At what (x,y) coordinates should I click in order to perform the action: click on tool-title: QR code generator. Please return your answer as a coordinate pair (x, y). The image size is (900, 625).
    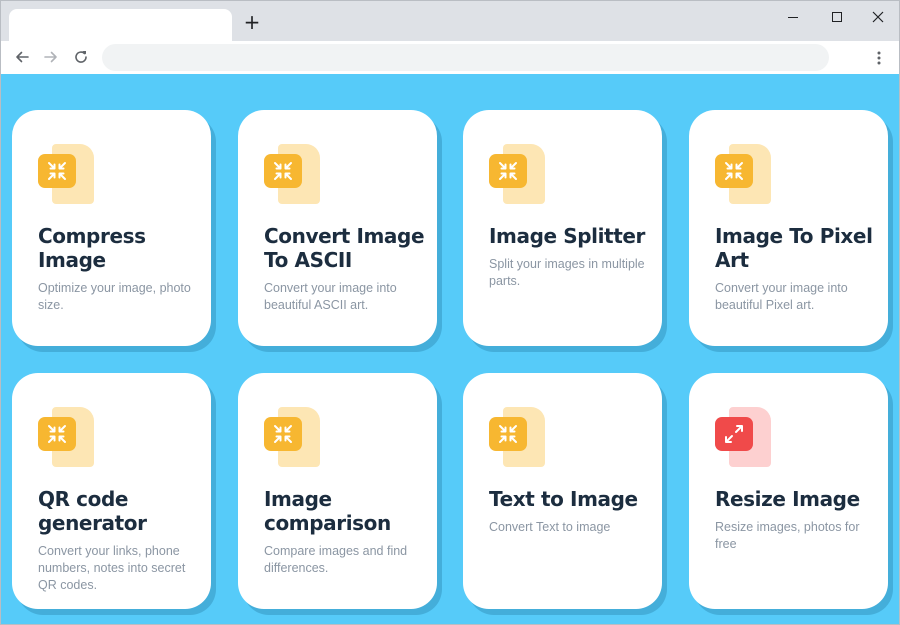
    Looking at the image, I should click on (92, 511).